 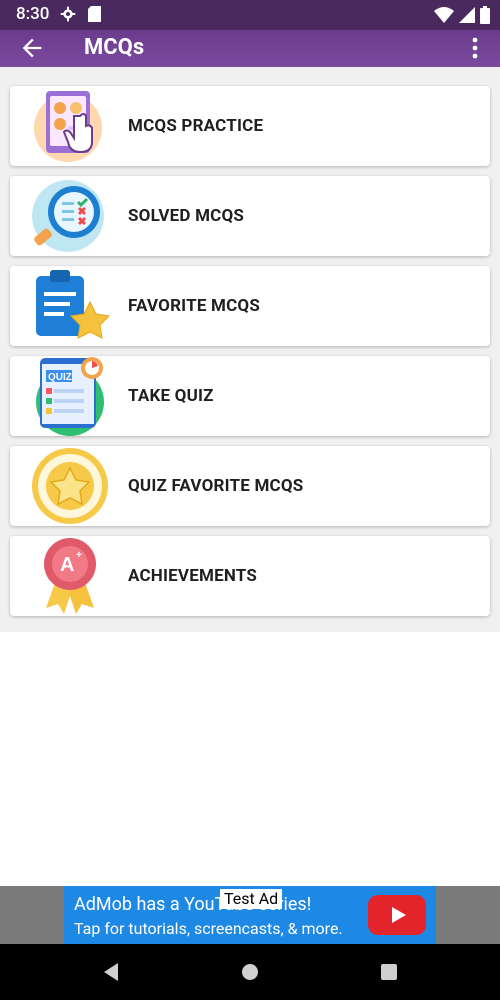 What do you see at coordinates (250, 216) in the screenshot?
I see `menu-item-solved-mcqs: SOLVED MCQS` at bounding box center [250, 216].